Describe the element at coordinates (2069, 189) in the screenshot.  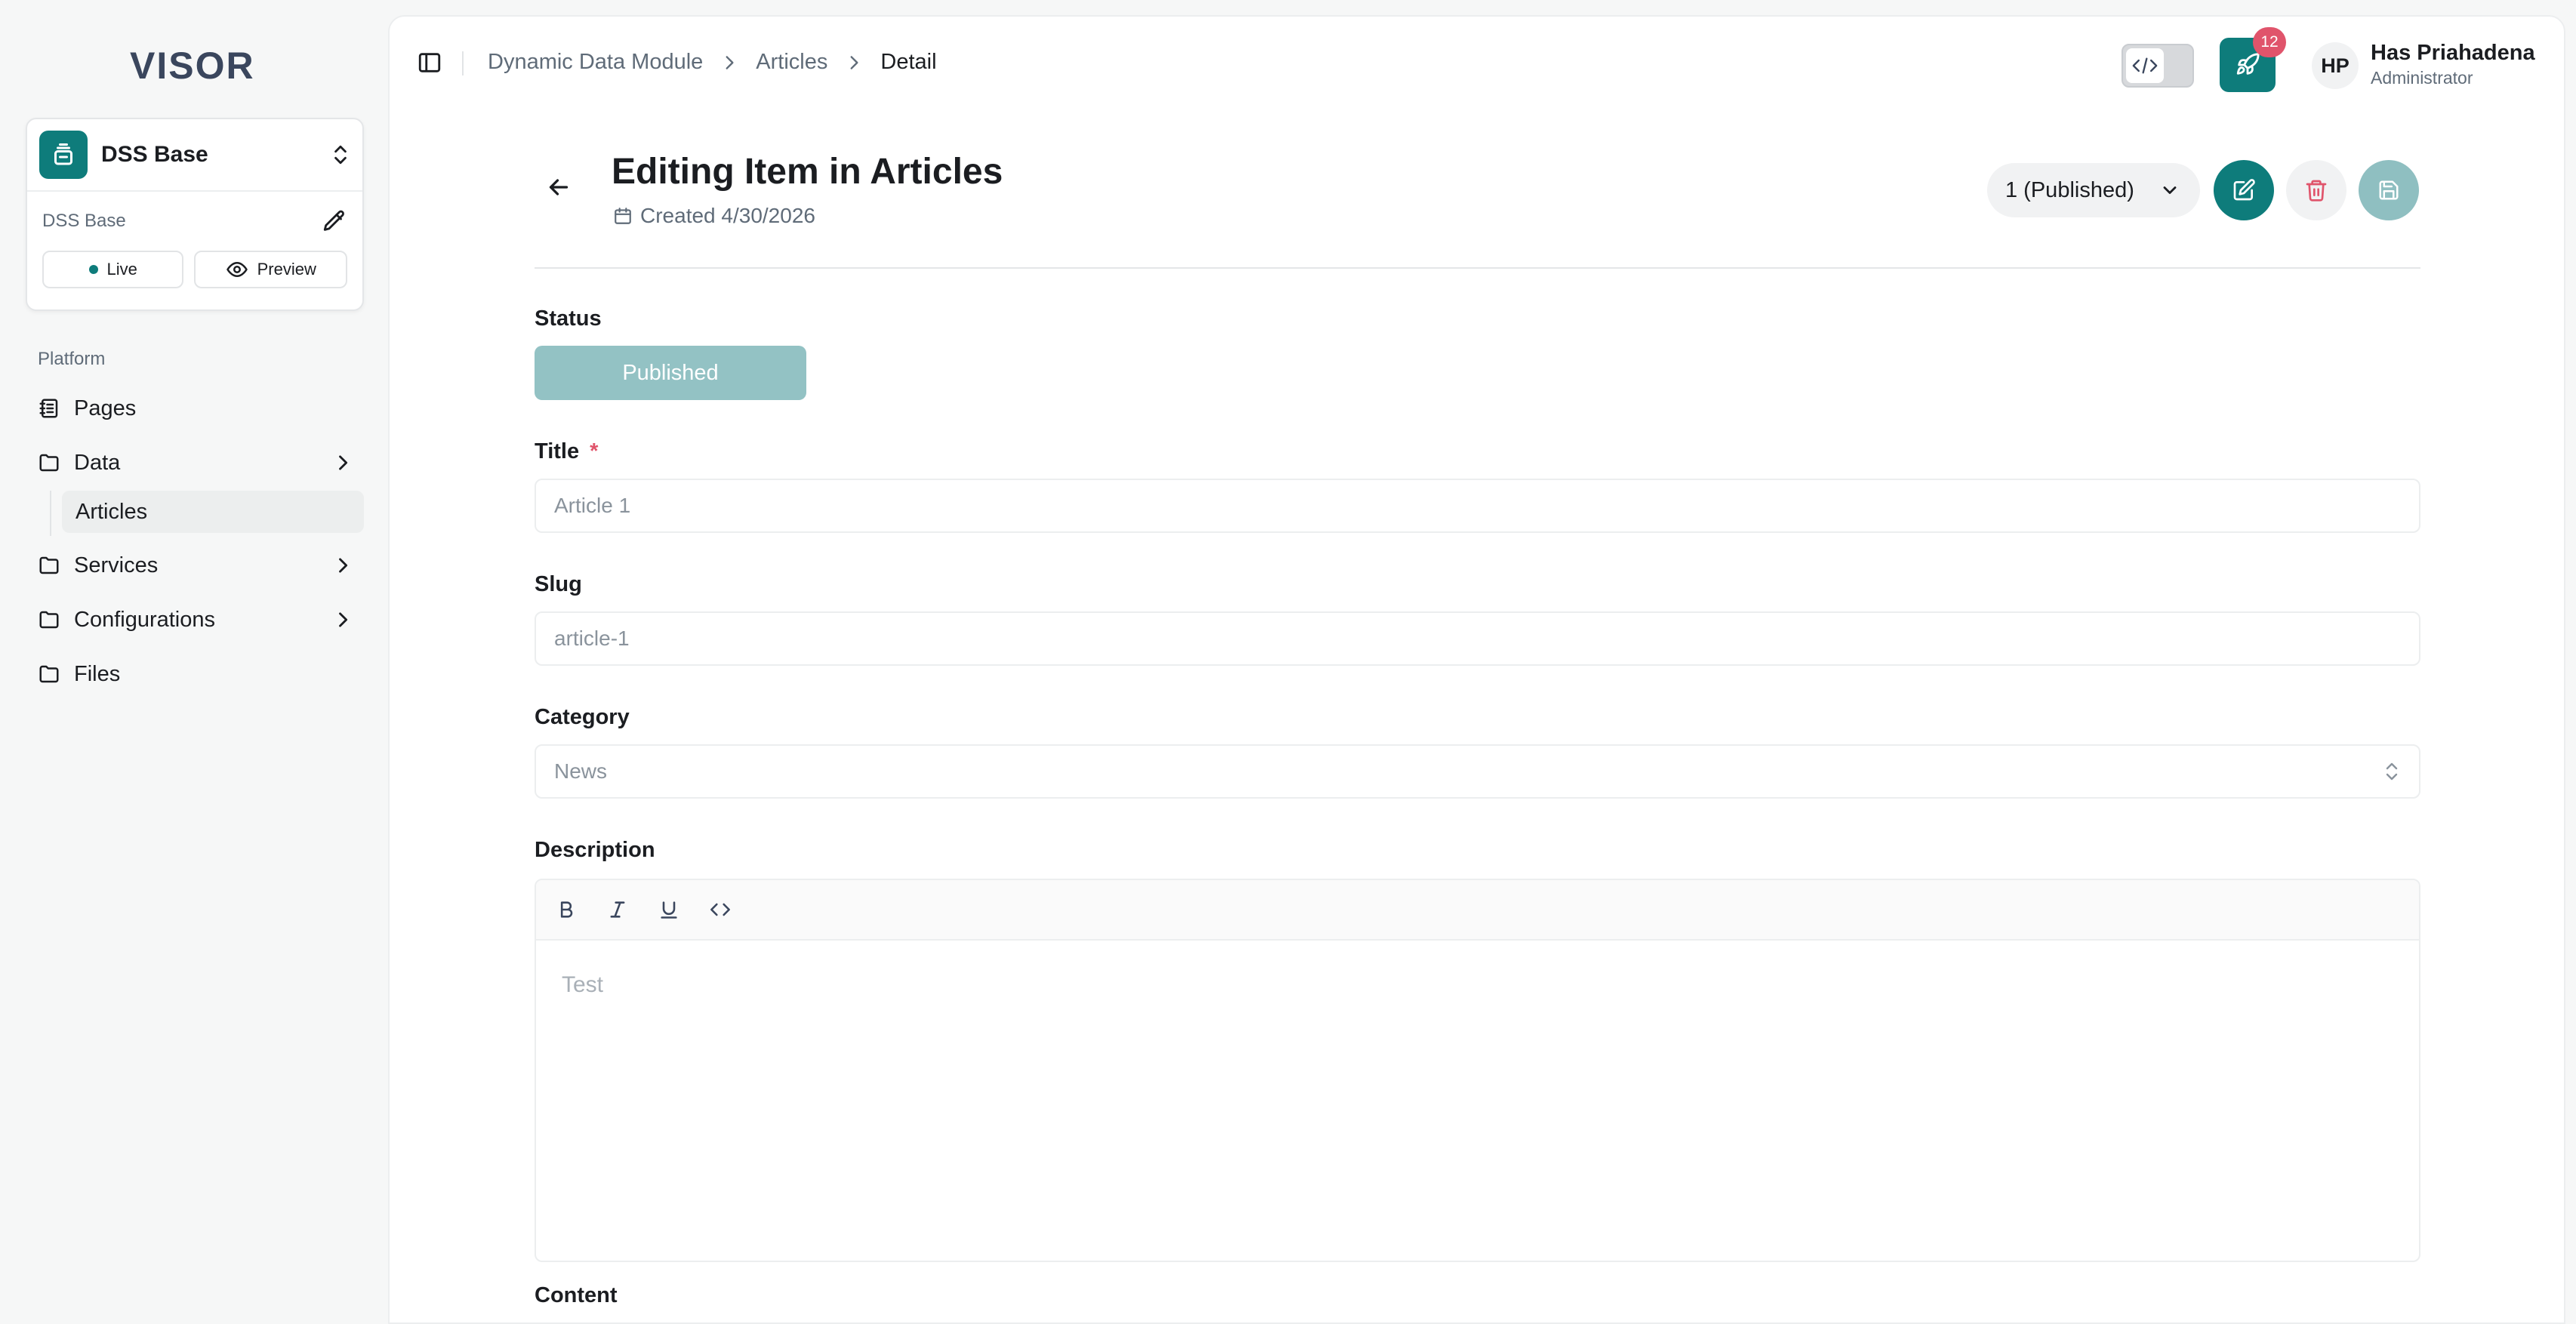
I see `version-select-value: 1 (Published)` at that location.